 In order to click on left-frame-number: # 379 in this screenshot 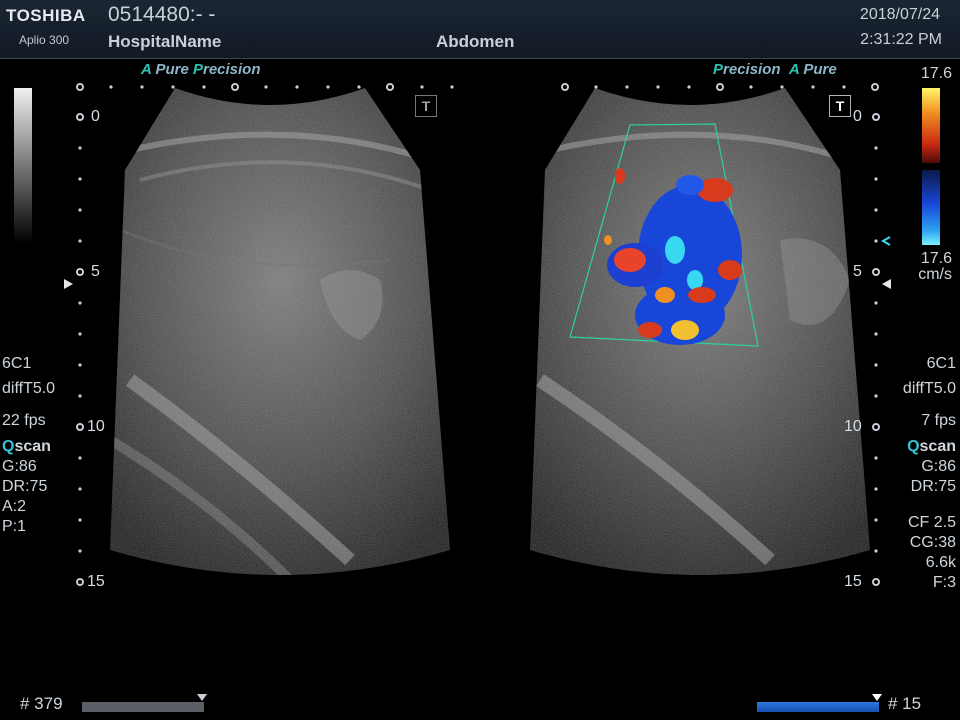, I will do `click(41, 703)`.